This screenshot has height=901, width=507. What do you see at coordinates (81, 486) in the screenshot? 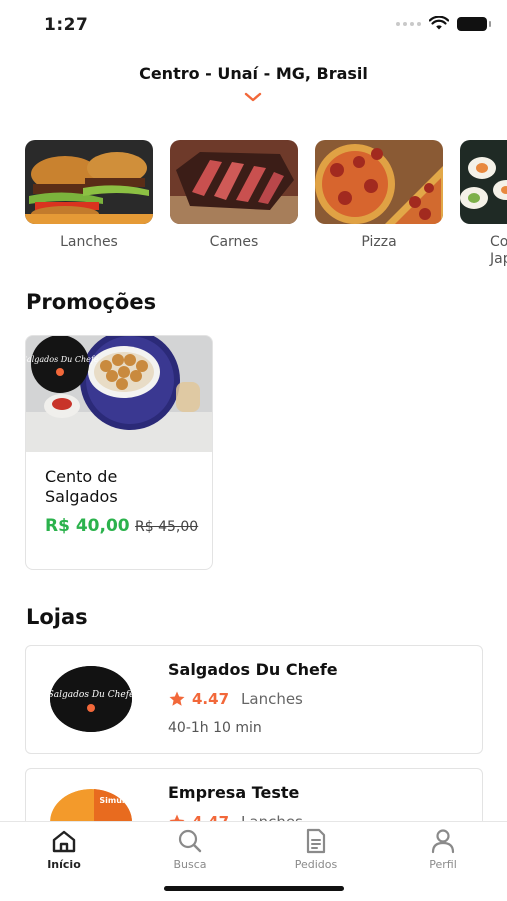
I see `promo-name: Cento de Salgados` at bounding box center [81, 486].